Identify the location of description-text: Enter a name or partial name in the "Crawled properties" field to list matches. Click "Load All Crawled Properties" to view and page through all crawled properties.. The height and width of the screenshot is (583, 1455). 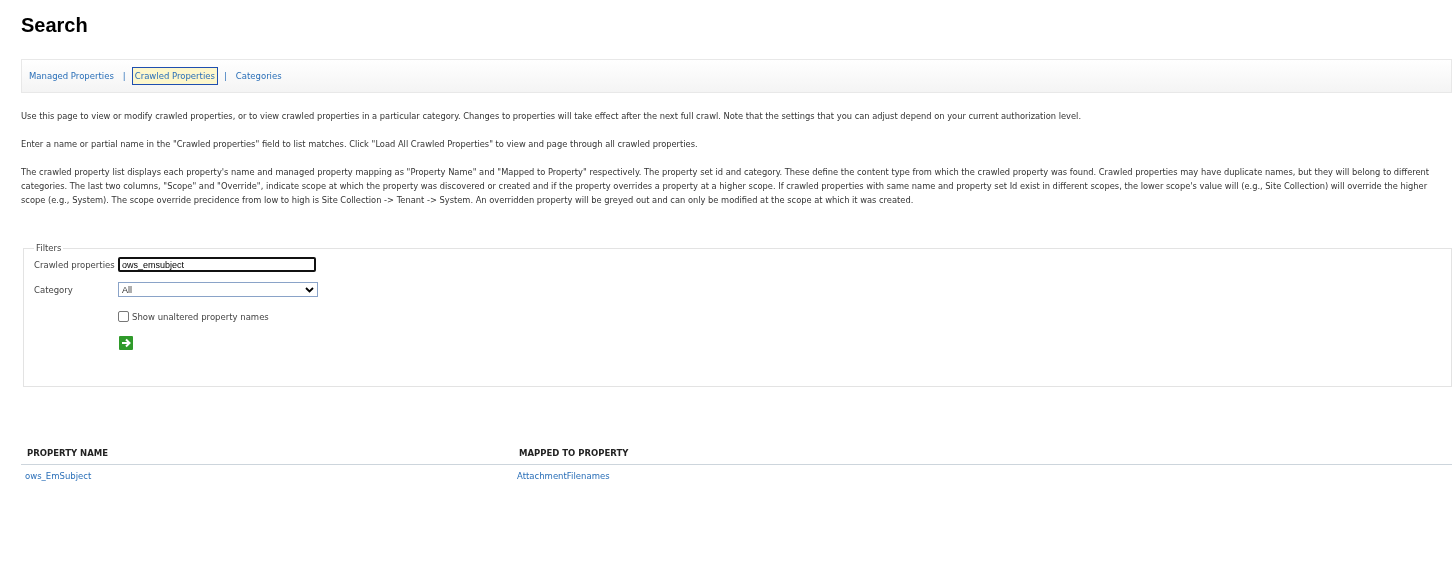
(360, 144).